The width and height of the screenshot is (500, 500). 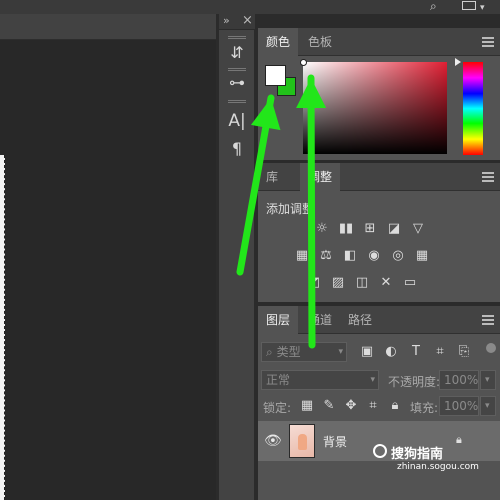 What do you see at coordinates (362, 283) in the screenshot?
I see `threshold-icon: ◫` at bounding box center [362, 283].